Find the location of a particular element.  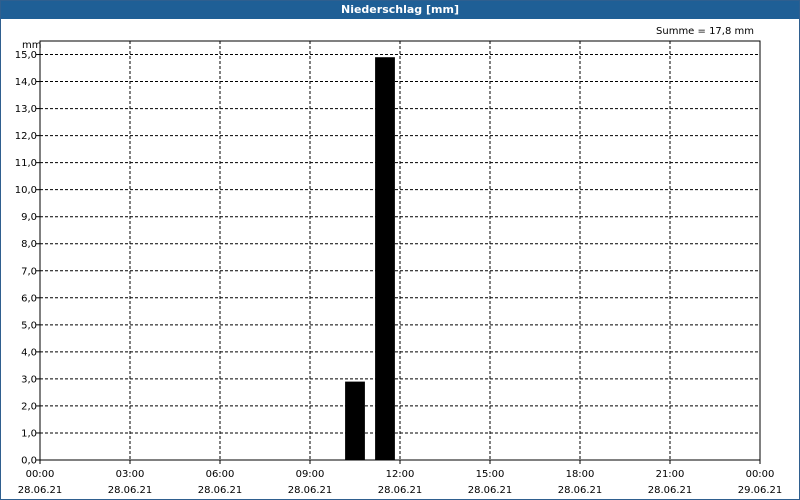

y-tick-label: 1,0 is located at coordinates (29, 433).